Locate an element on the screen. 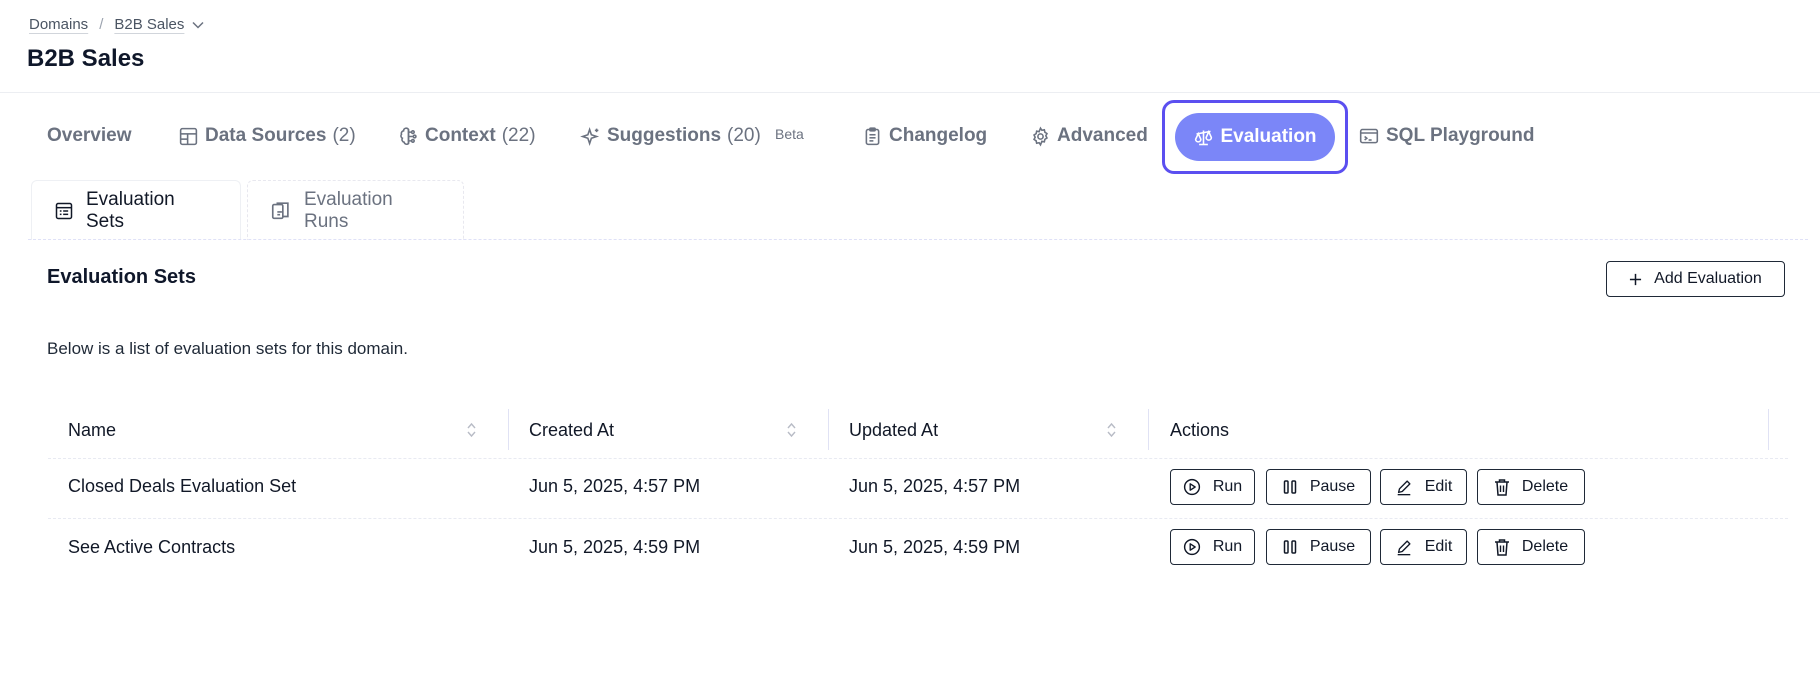 The height and width of the screenshot is (678, 1820). subtab-label: Evaluation Runs is located at coordinates (348, 210).